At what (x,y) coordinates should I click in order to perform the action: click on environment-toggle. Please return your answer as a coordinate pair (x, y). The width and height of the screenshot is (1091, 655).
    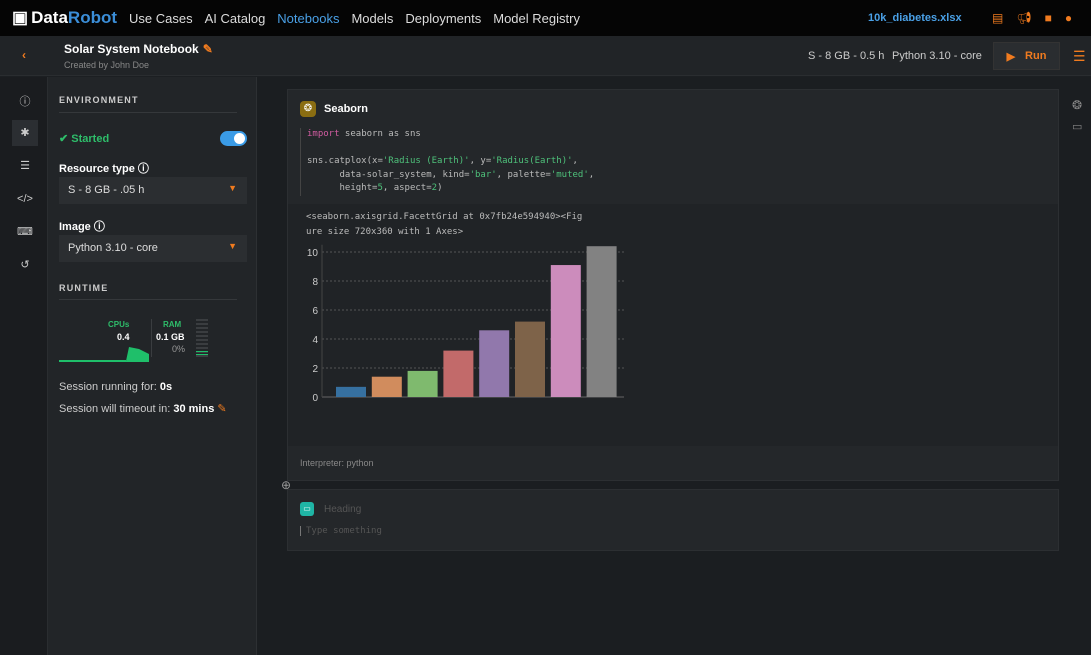
    Looking at the image, I should click on (233, 138).